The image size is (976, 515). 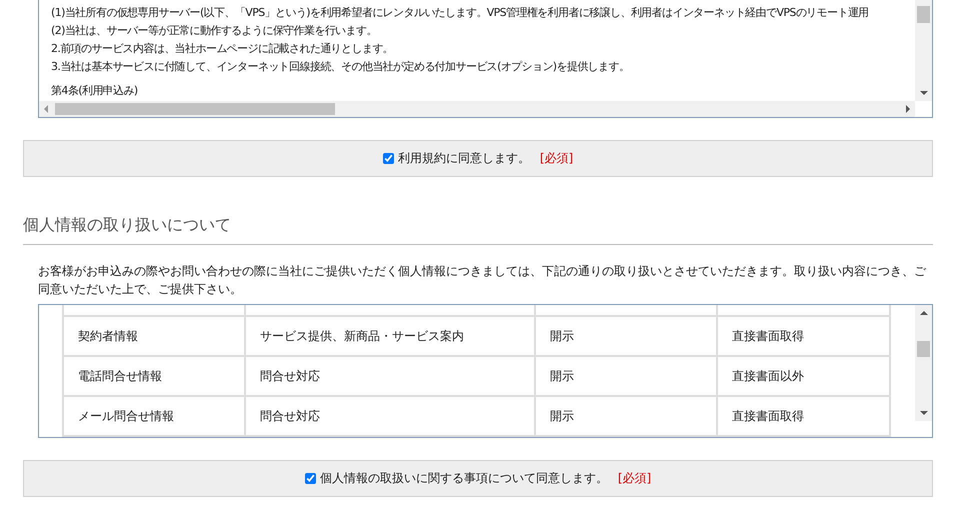 What do you see at coordinates (154, 416) in the screenshot?
I see `table-cell: メール問合せ情報` at bounding box center [154, 416].